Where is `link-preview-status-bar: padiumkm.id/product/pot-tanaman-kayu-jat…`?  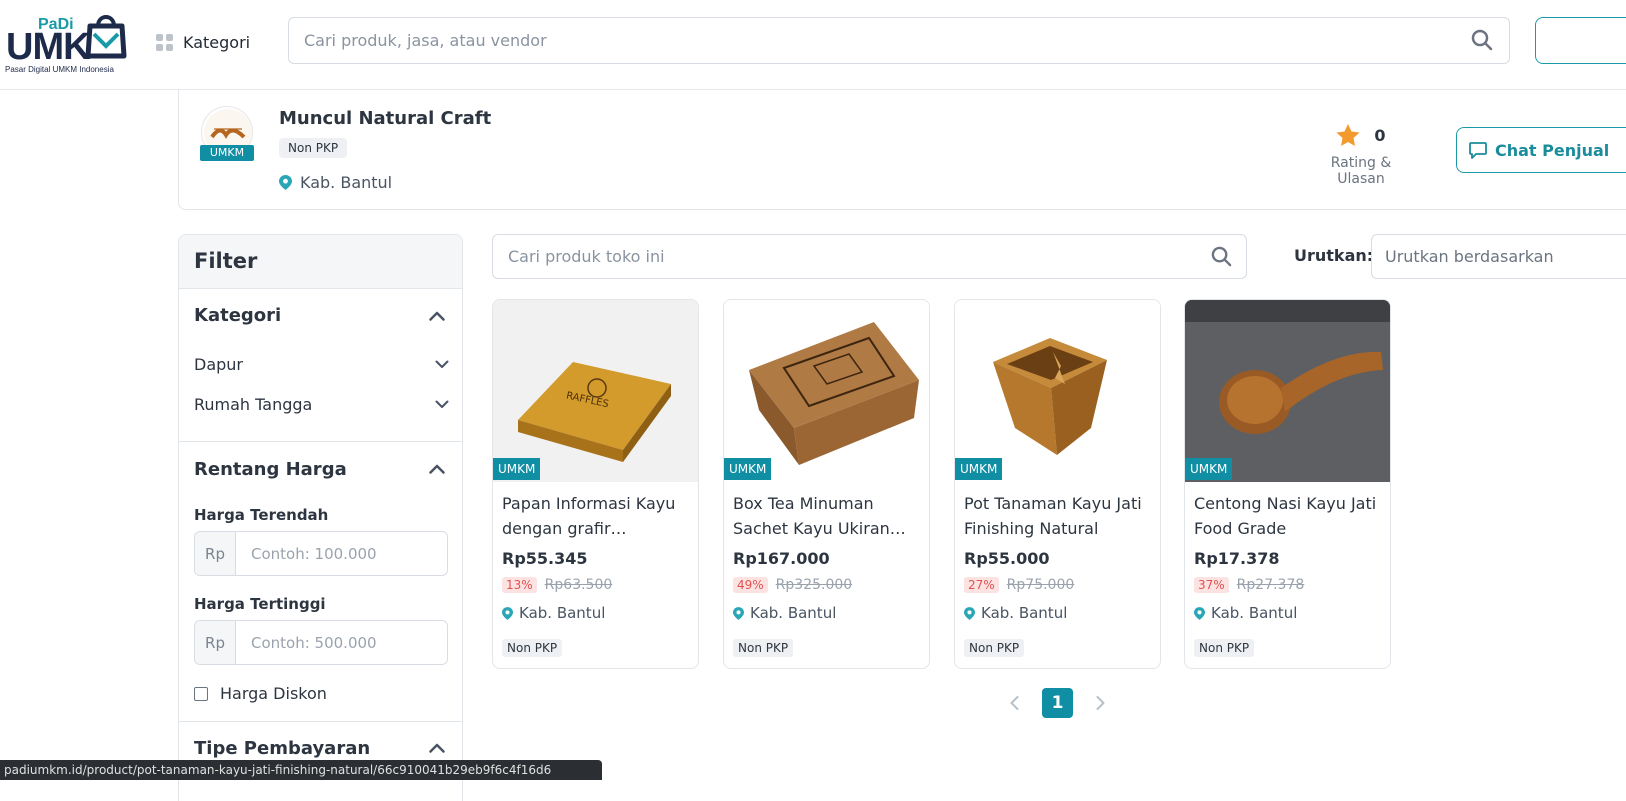 link-preview-status-bar: padiumkm.id/product/pot-tanaman-kayu-jat… is located at coordinates (301, 770).